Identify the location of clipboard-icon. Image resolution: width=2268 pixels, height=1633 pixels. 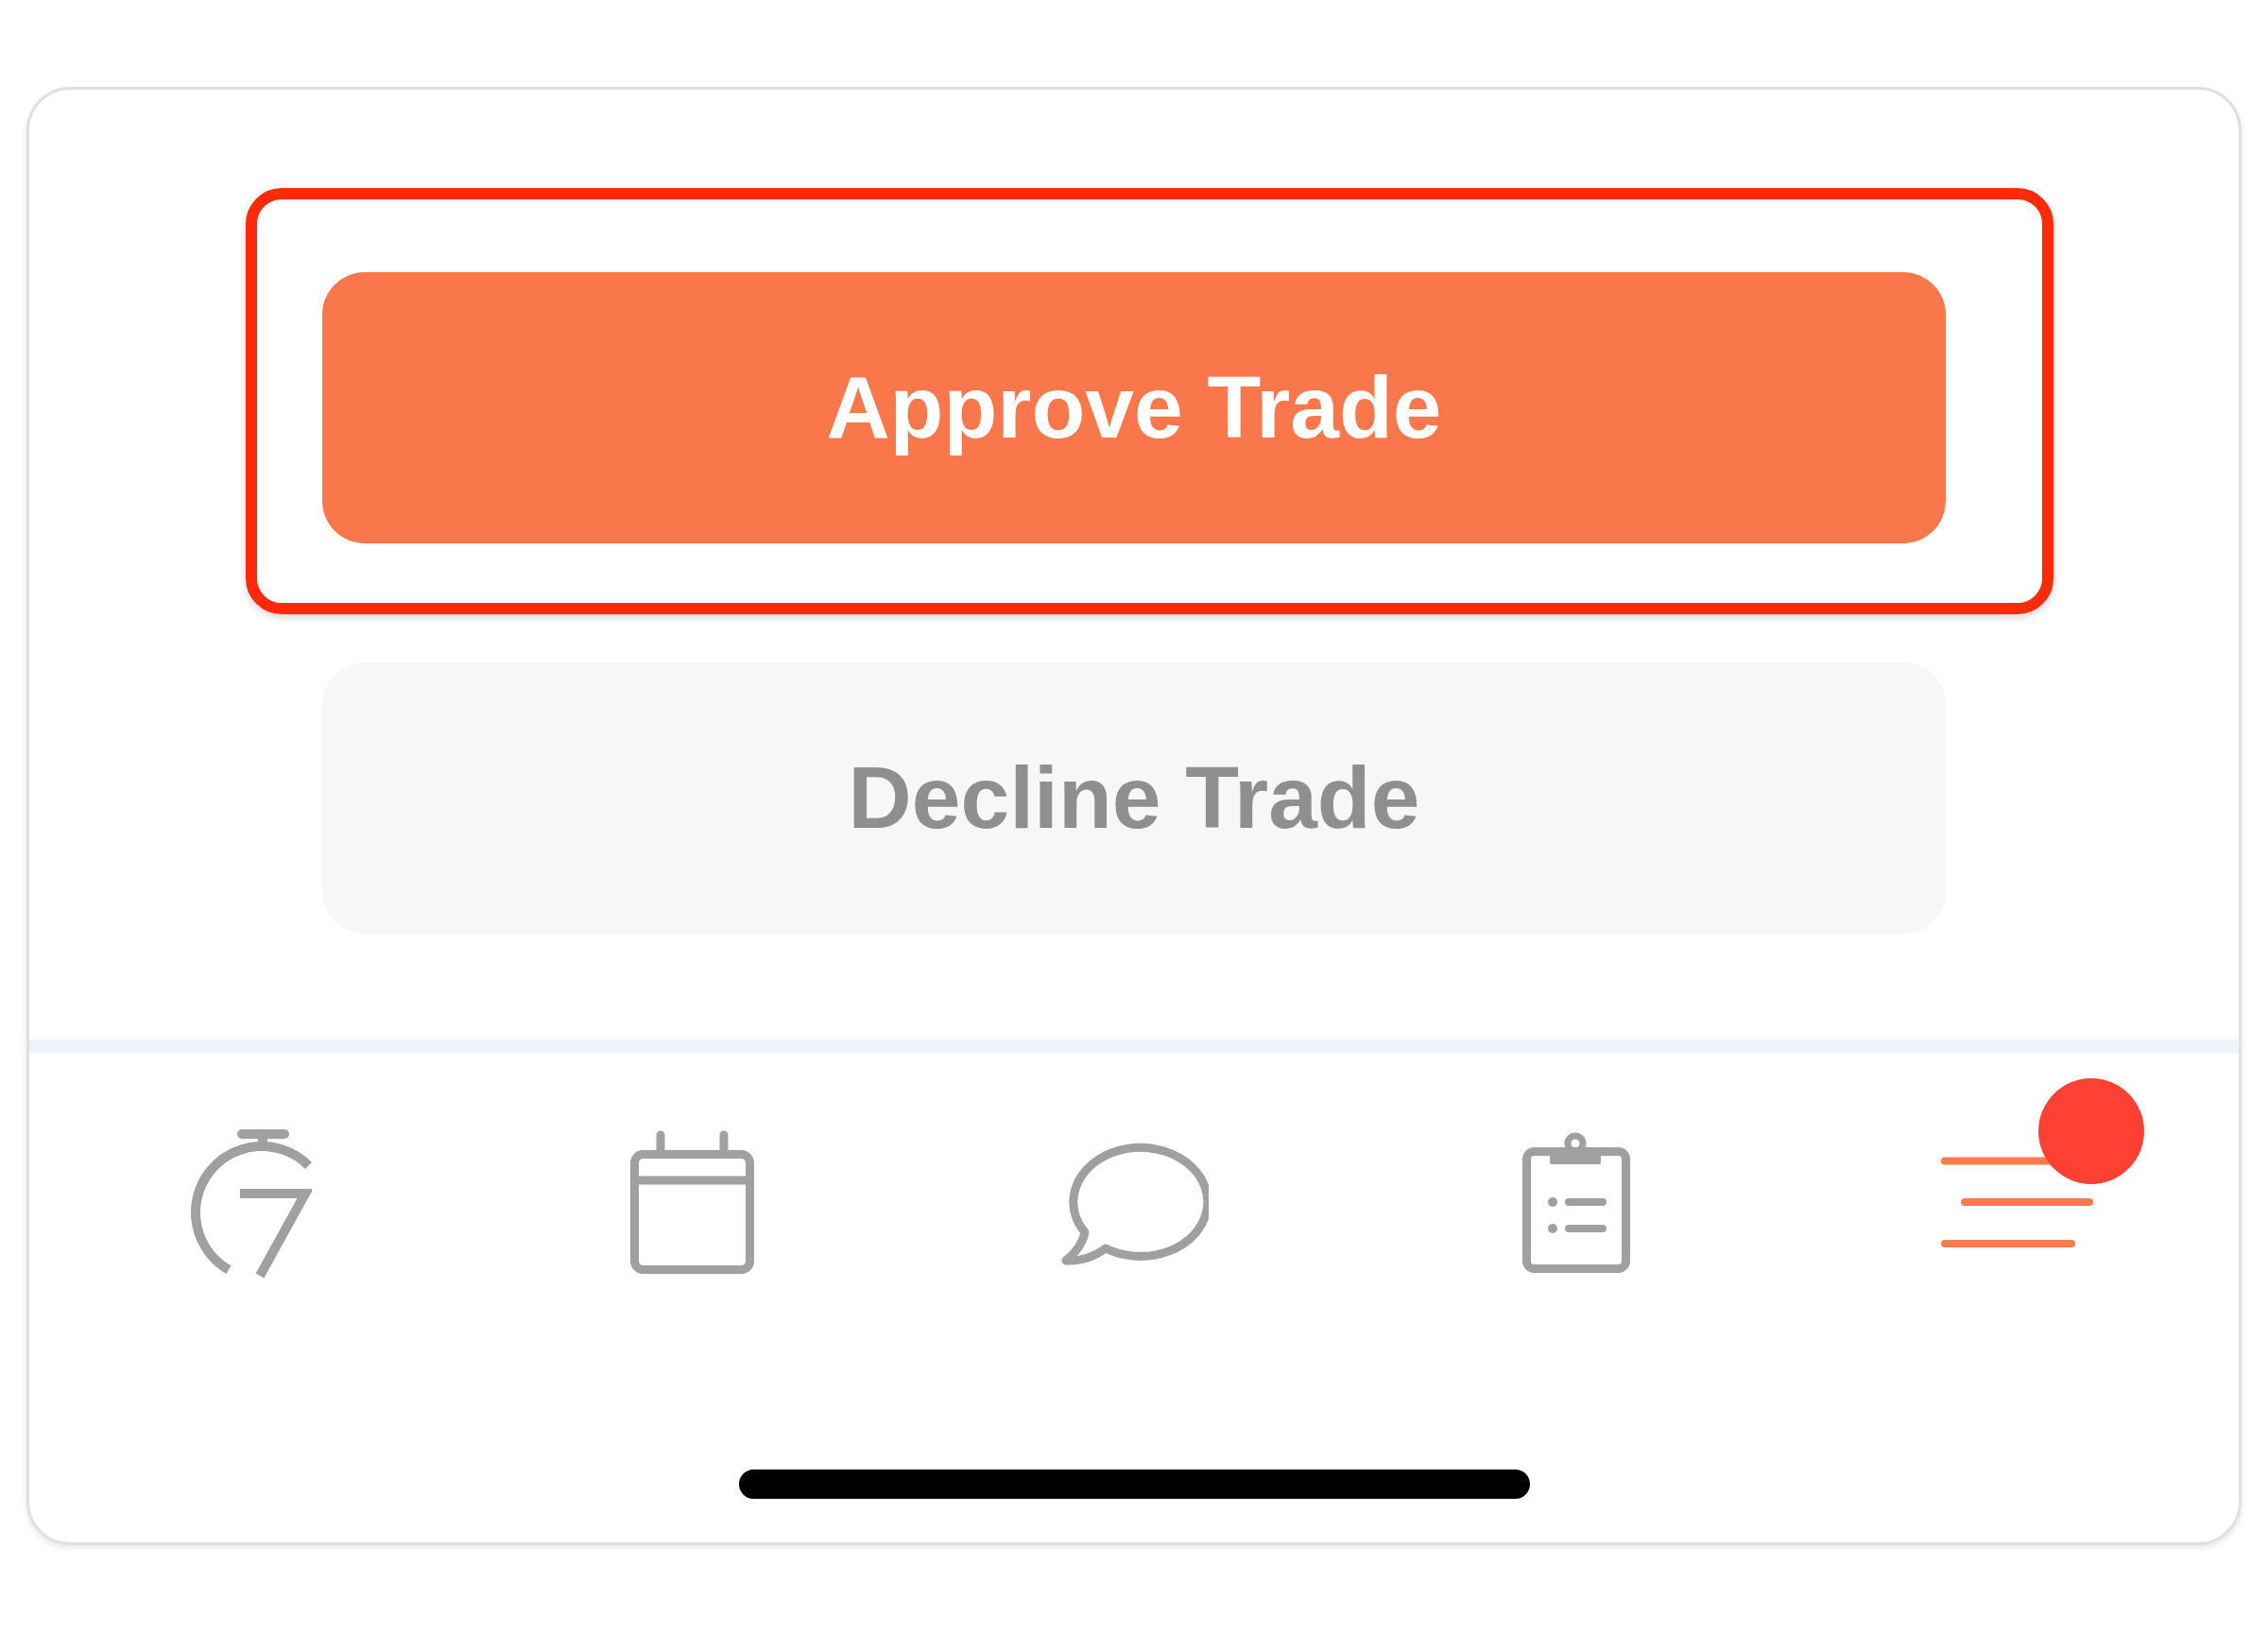
(1576, 1202).